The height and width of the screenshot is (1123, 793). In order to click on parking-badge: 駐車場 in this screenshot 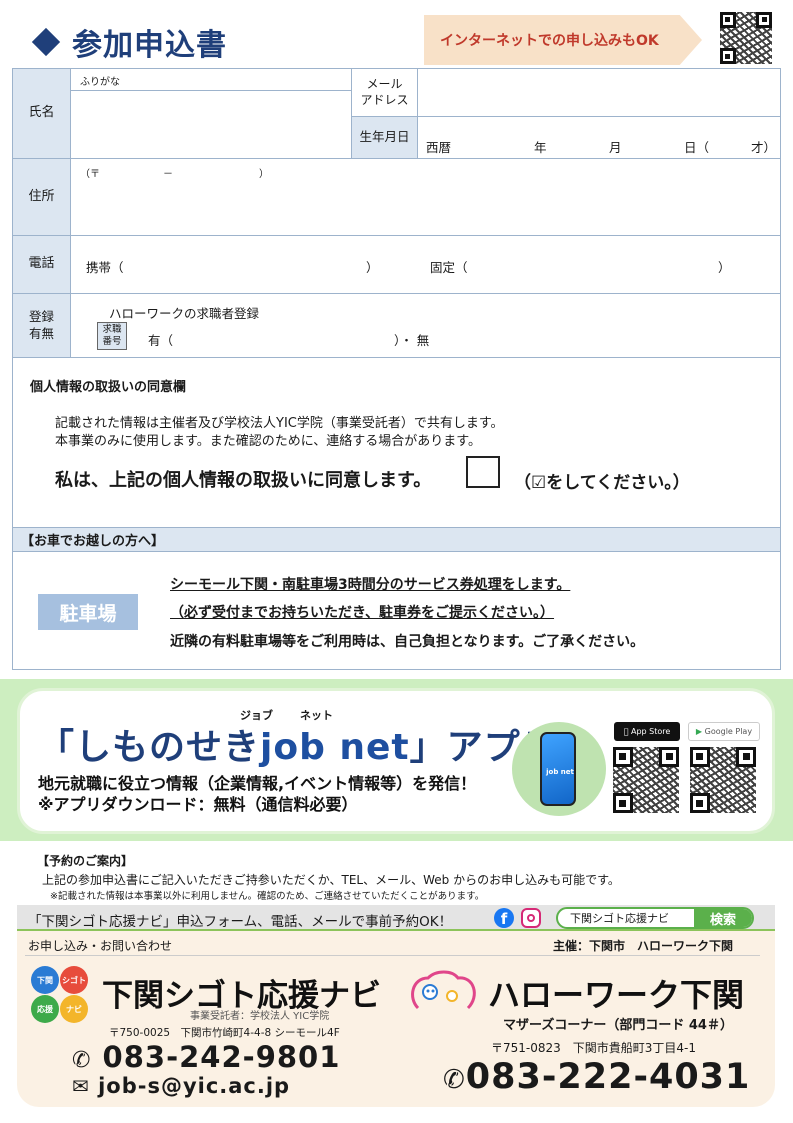, I will do `click(88, 612)`.